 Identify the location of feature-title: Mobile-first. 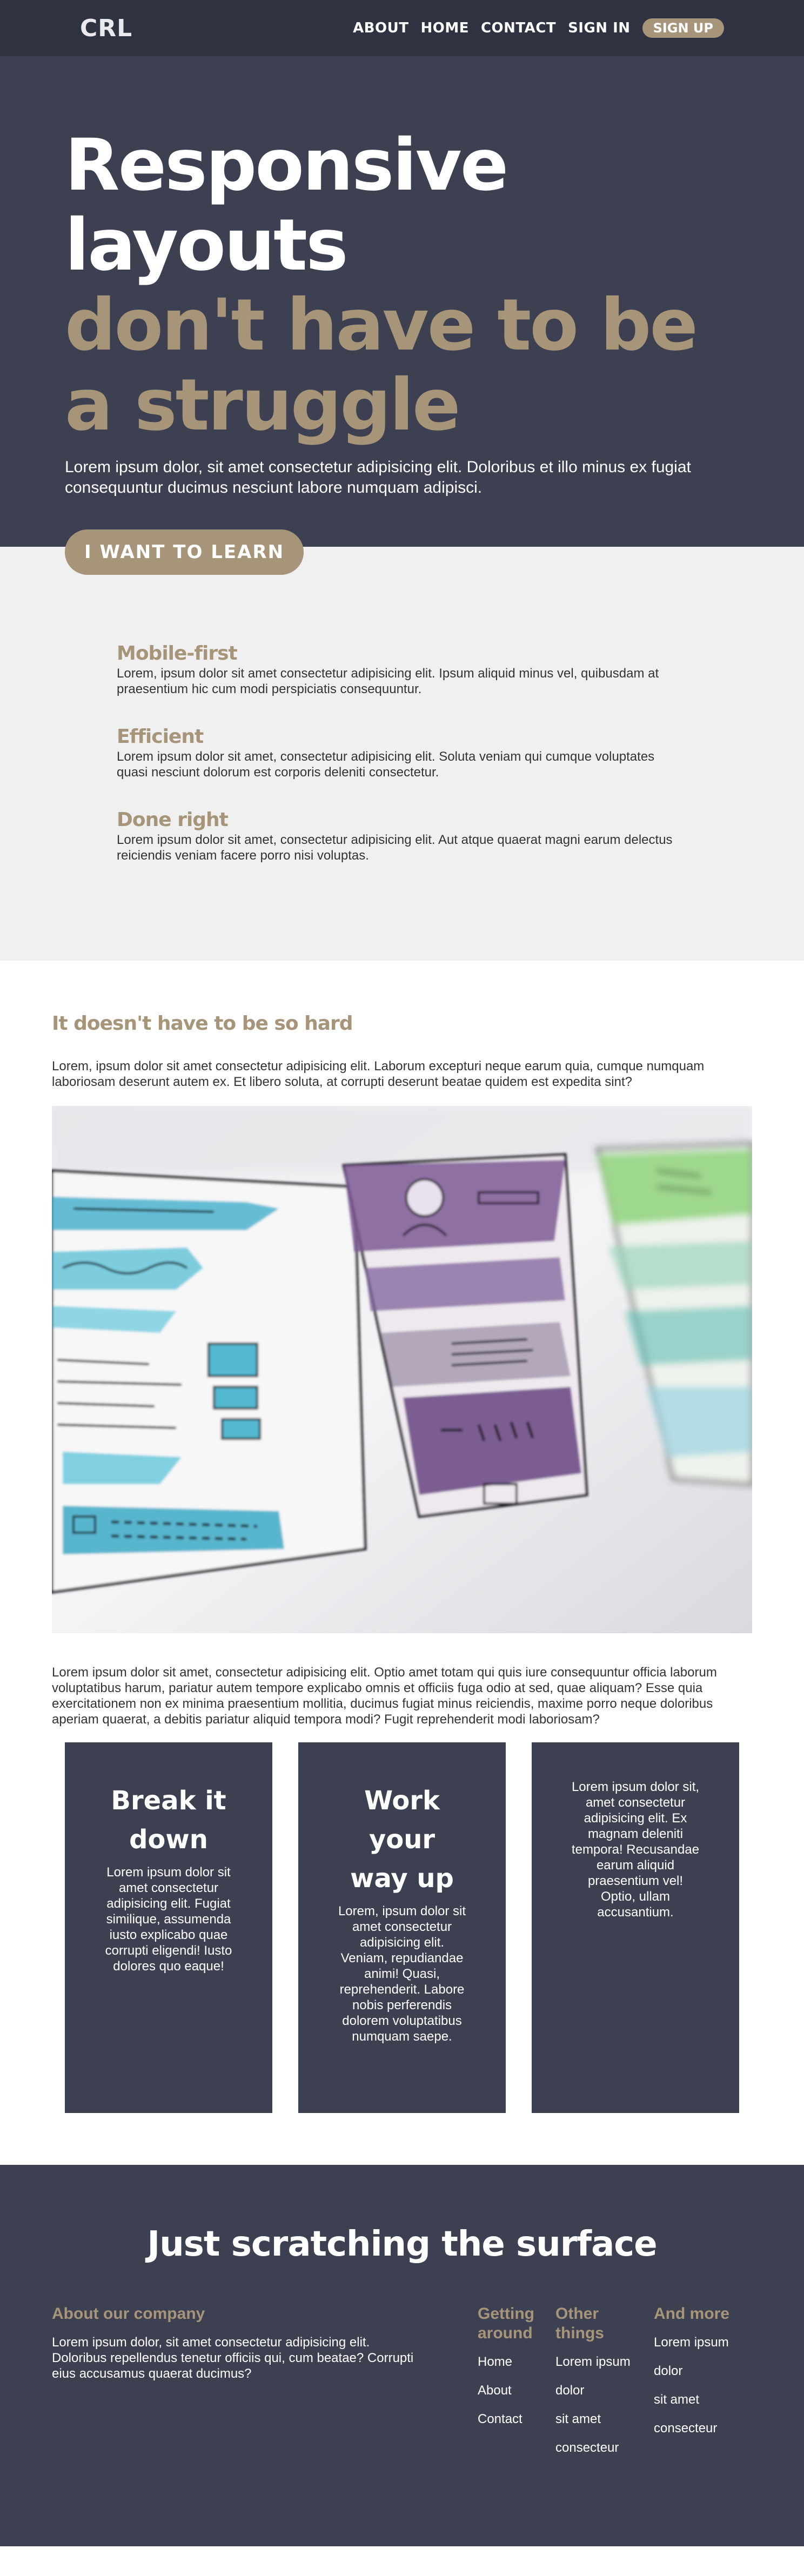
(177, 654).